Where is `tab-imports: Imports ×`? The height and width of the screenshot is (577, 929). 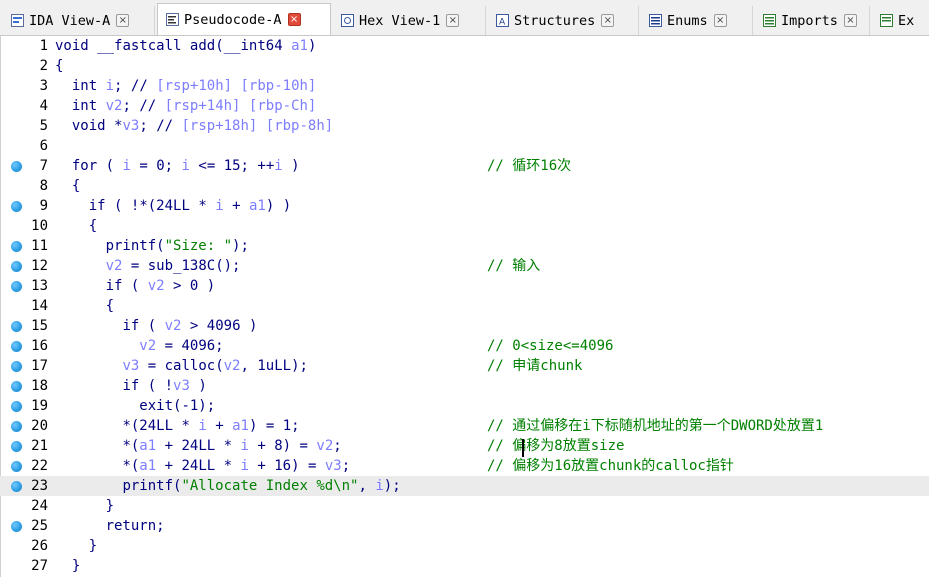
tab-imports: Imports × is located at coordinates (812, 20).